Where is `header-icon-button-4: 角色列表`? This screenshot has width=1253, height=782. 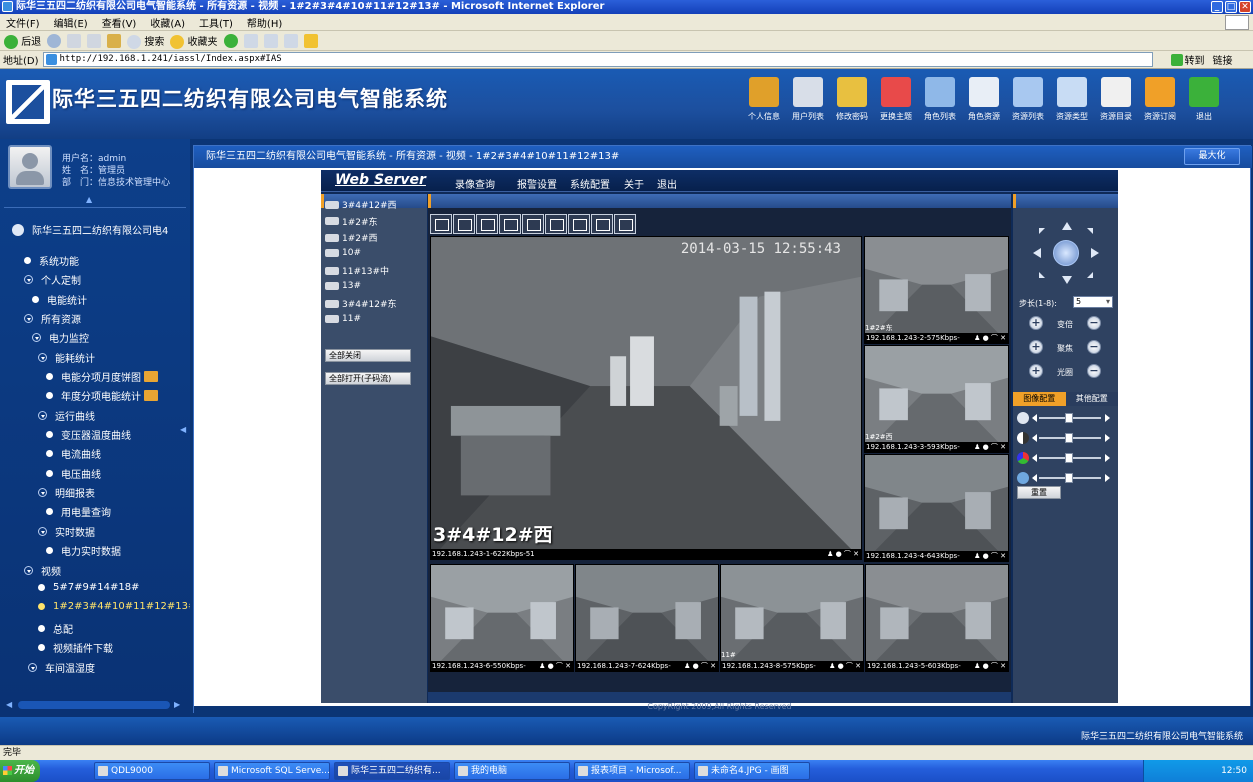 header-icon-button-4: 角色列表 is located at coordinates (940, 99).